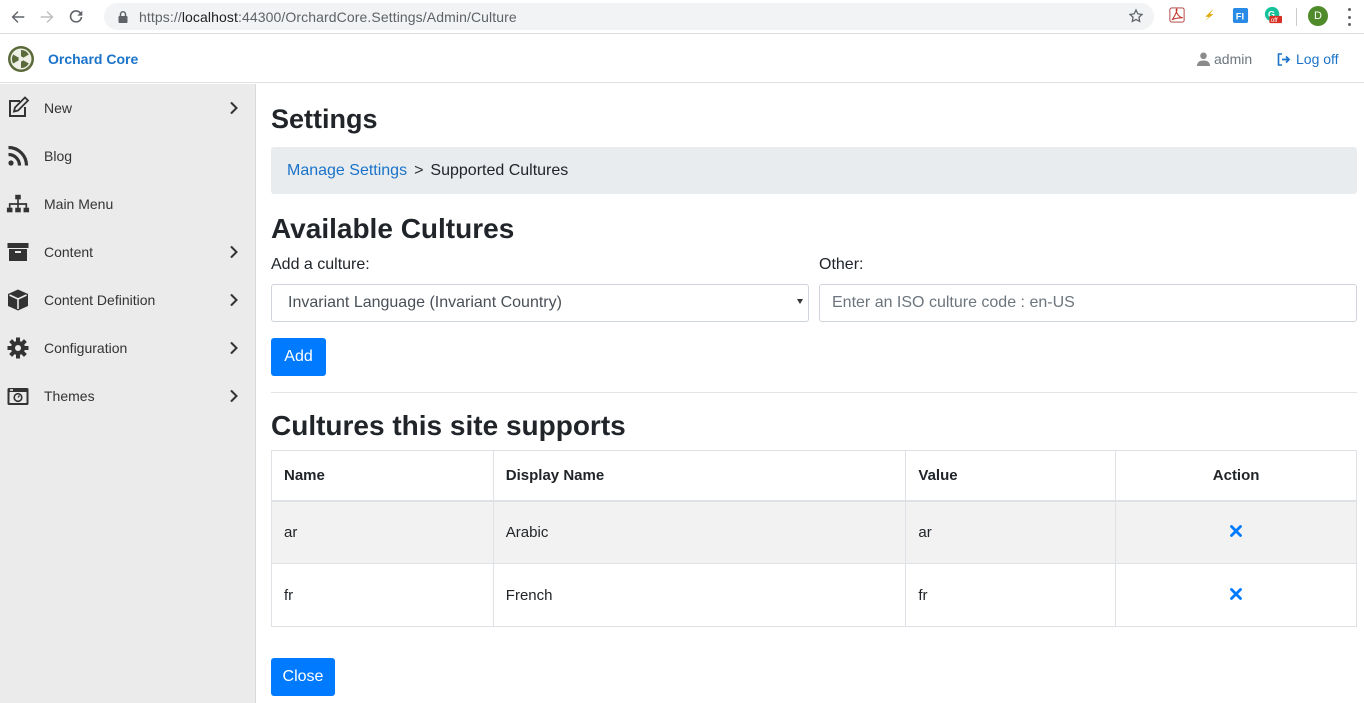 The height and width of the screenshot is (703, 1364). Describe the element at coordinates (47, 17) in the screenshot. I see `forward-icon` at that location.